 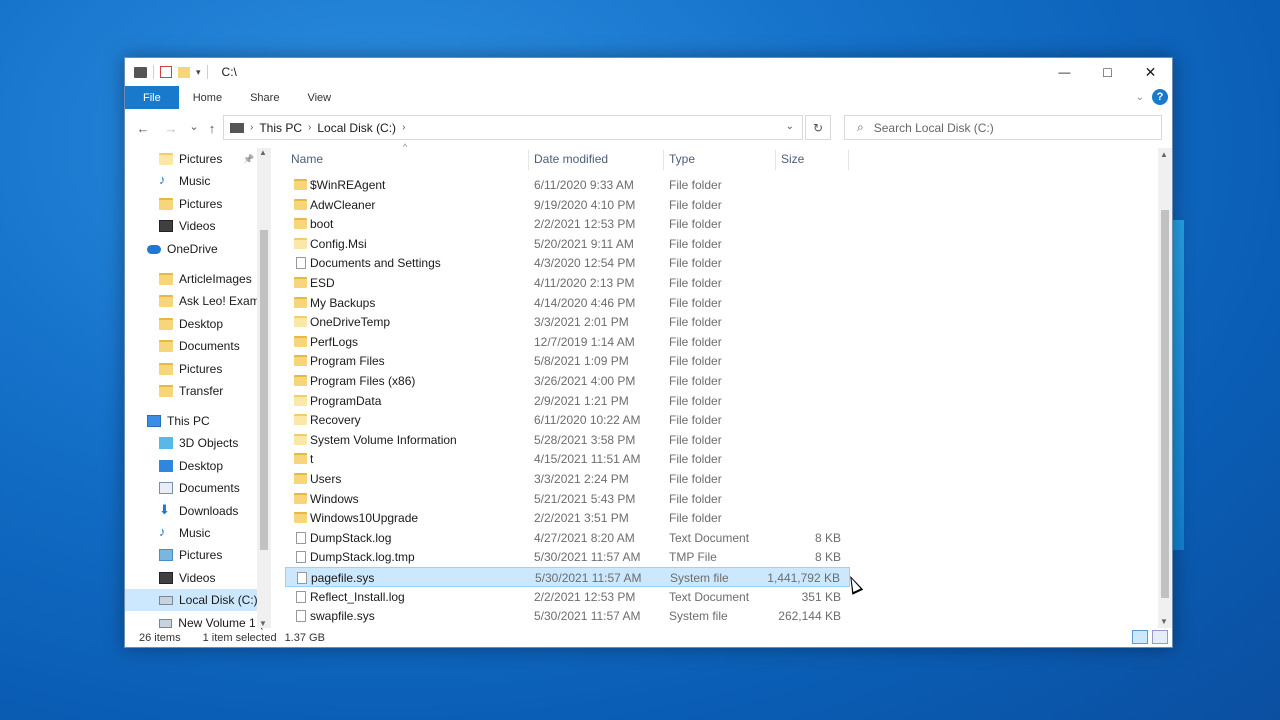 What do you see at coordinates (198, 249) in the screenshot?
I see `nav-item: OneDrive` at bounding box center [198, 249].